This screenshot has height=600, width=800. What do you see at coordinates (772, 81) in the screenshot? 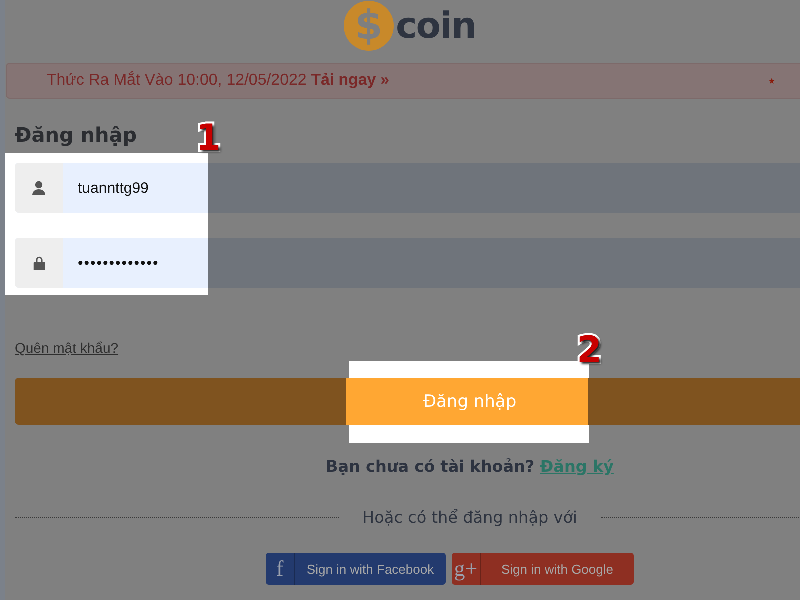
I see `star-icon` at bounding box center [772, 81].